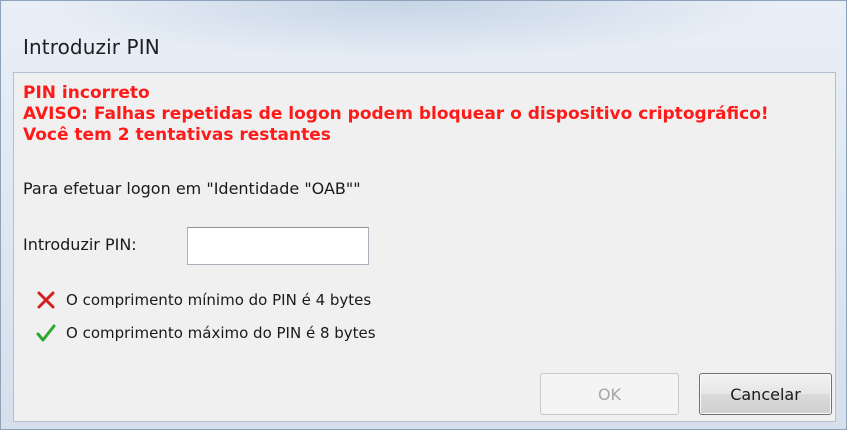  I want to click on pin-input, so click(278, 246).